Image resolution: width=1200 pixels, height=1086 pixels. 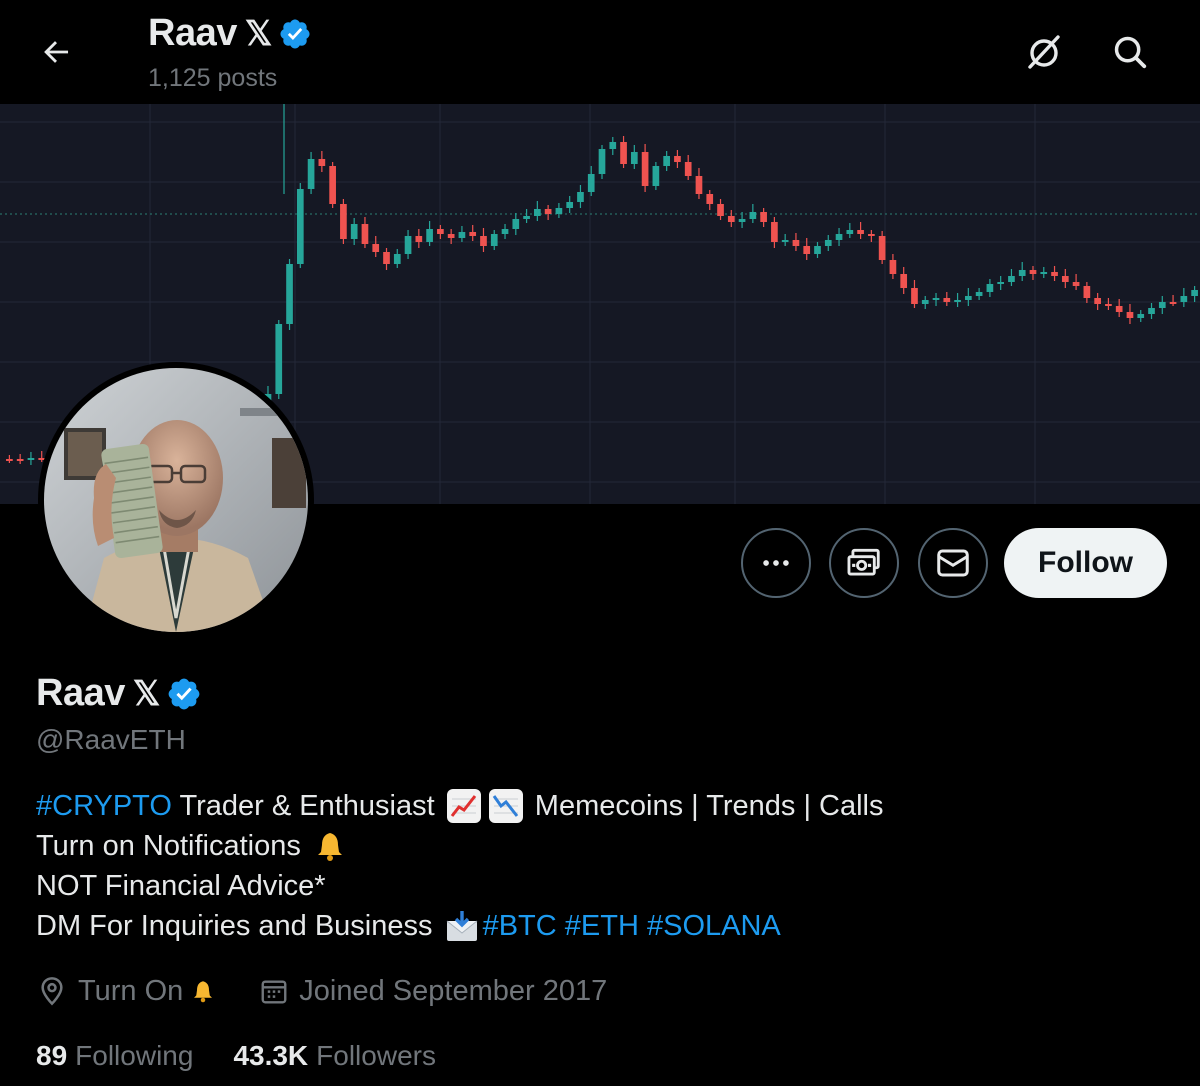 I want to click on posts-count: 1,125 posts, so click(x=213, y=78).